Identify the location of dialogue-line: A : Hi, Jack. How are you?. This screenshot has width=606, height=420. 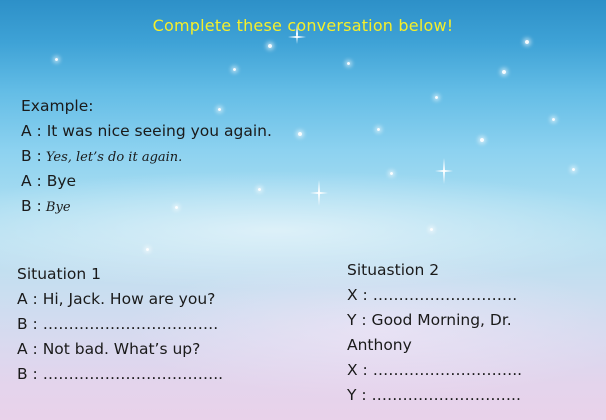
(120, 299).